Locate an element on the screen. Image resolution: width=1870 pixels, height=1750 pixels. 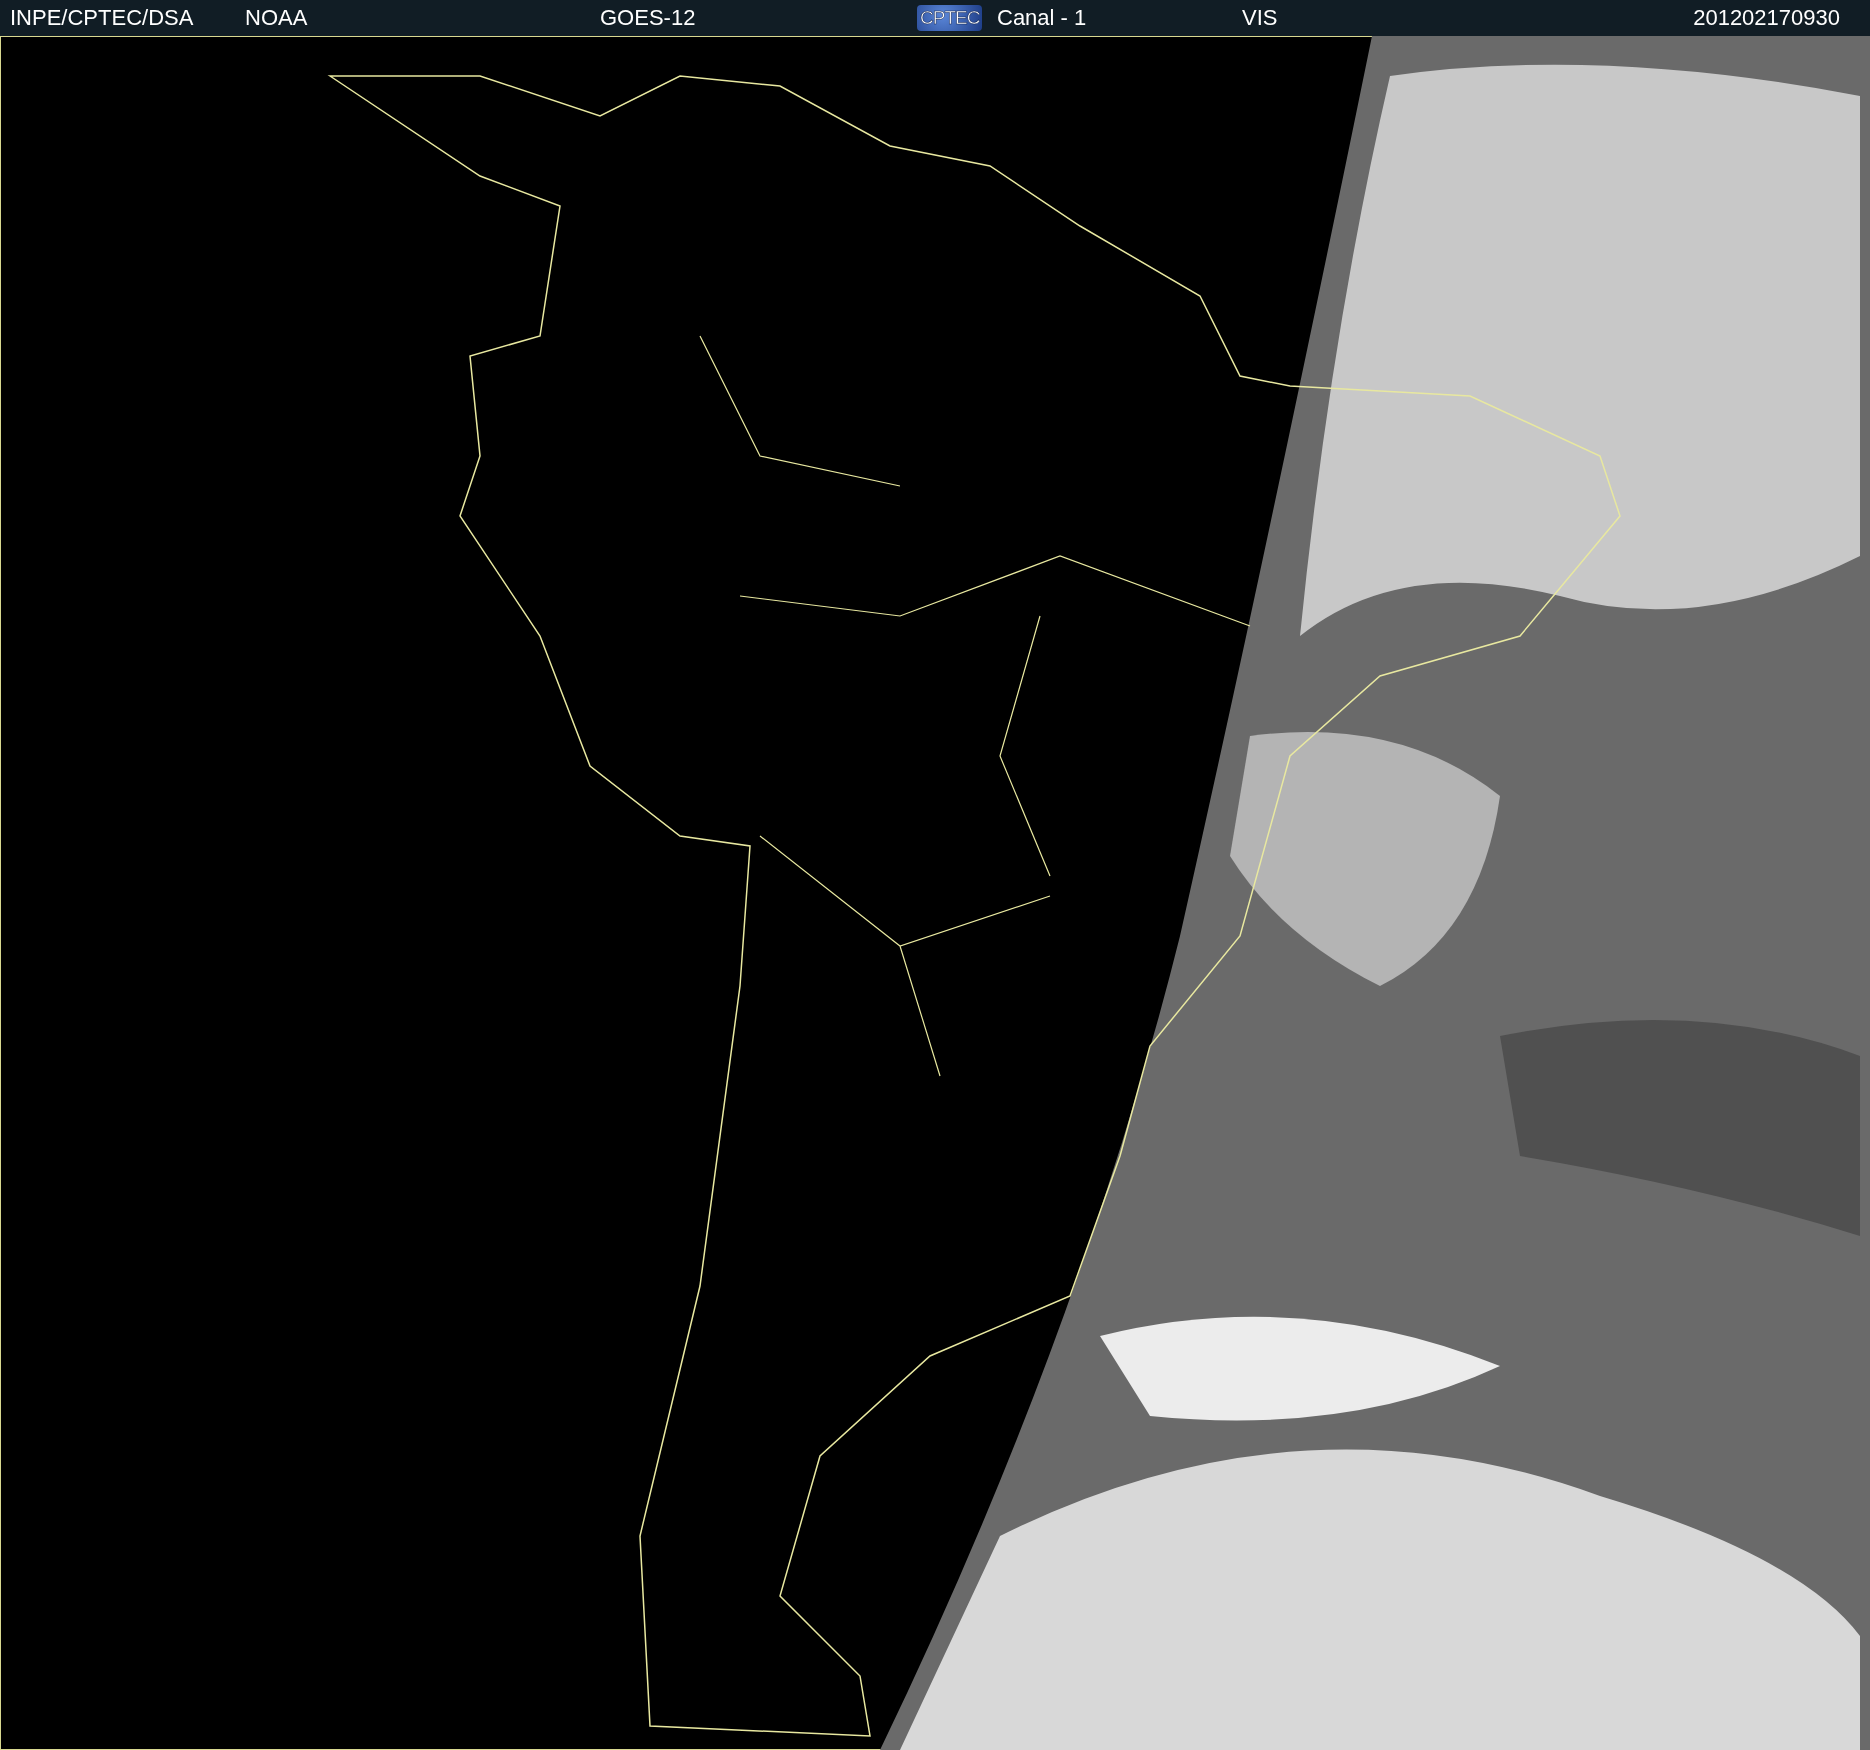
timestamp-label: 201202170930 is located at coordinates (1767, 18).